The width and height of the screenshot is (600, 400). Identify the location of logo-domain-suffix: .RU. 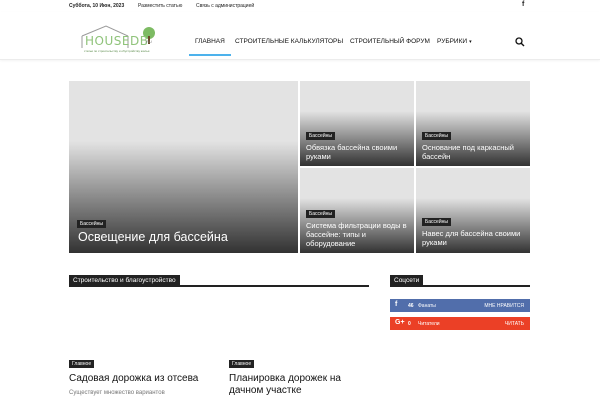
(148, 41).